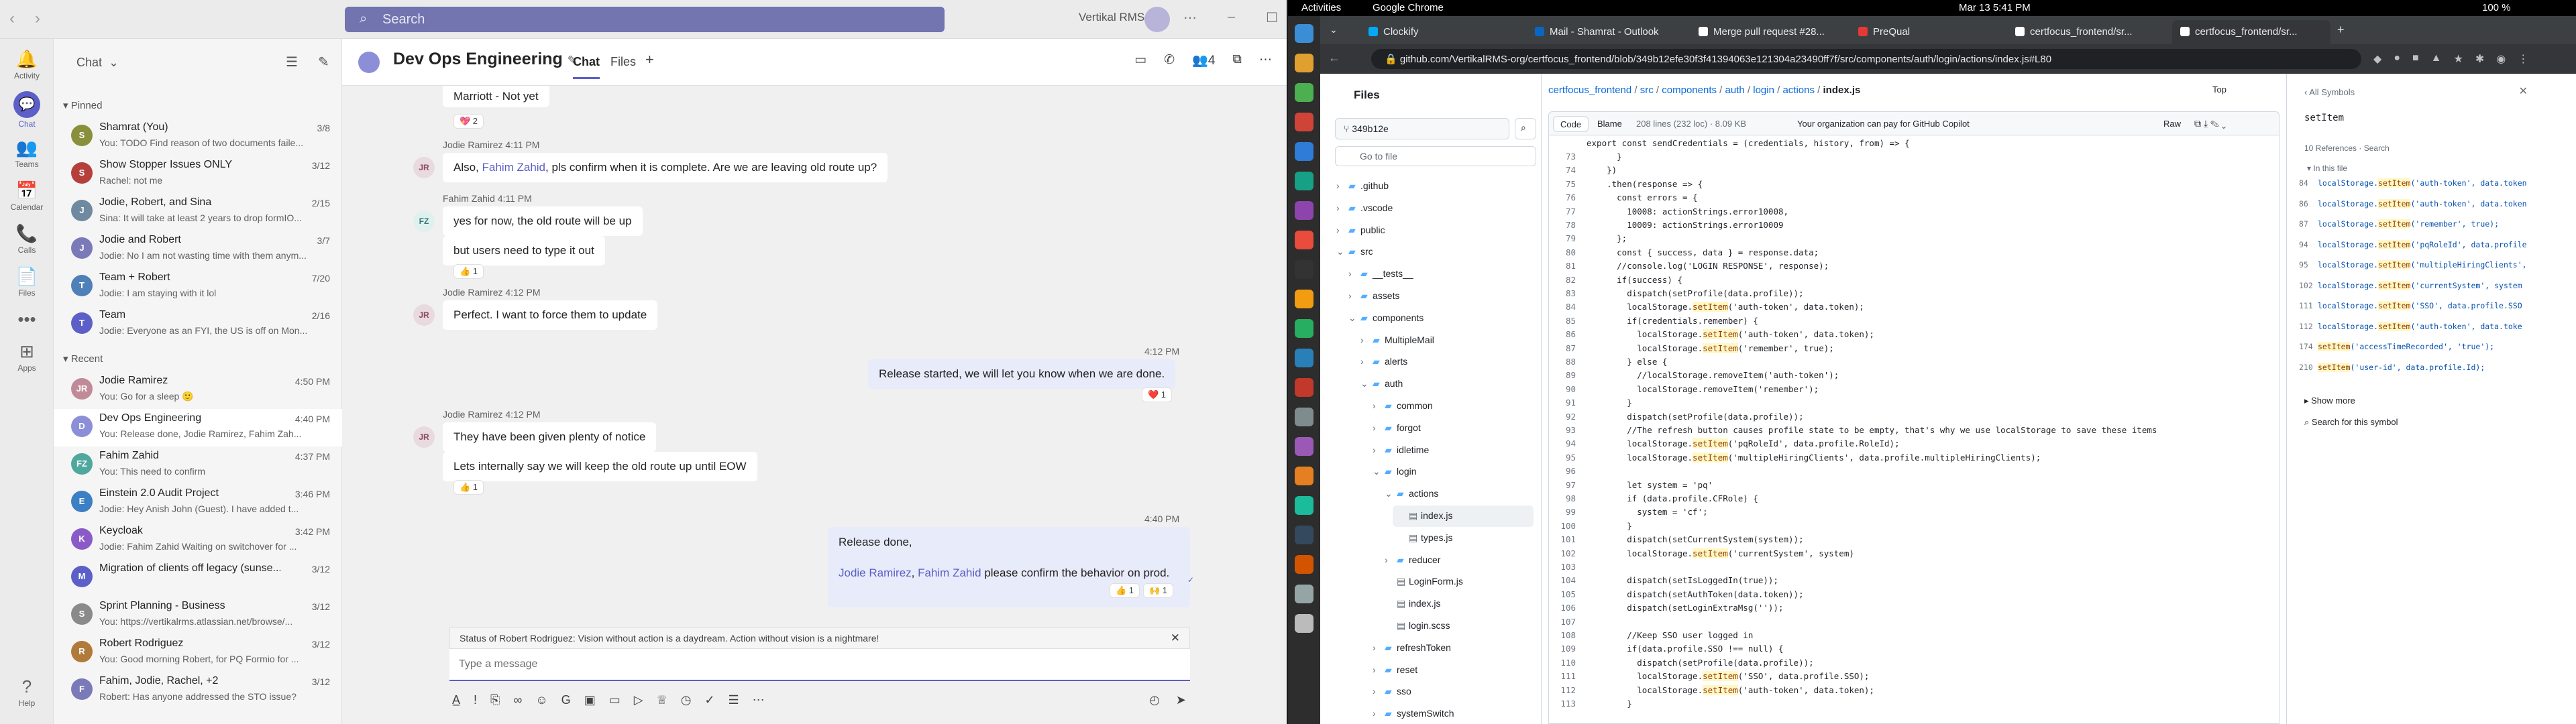 This screenshot has width=2576, height=724. I want to click on line-number: 82, so click(1568, 280).